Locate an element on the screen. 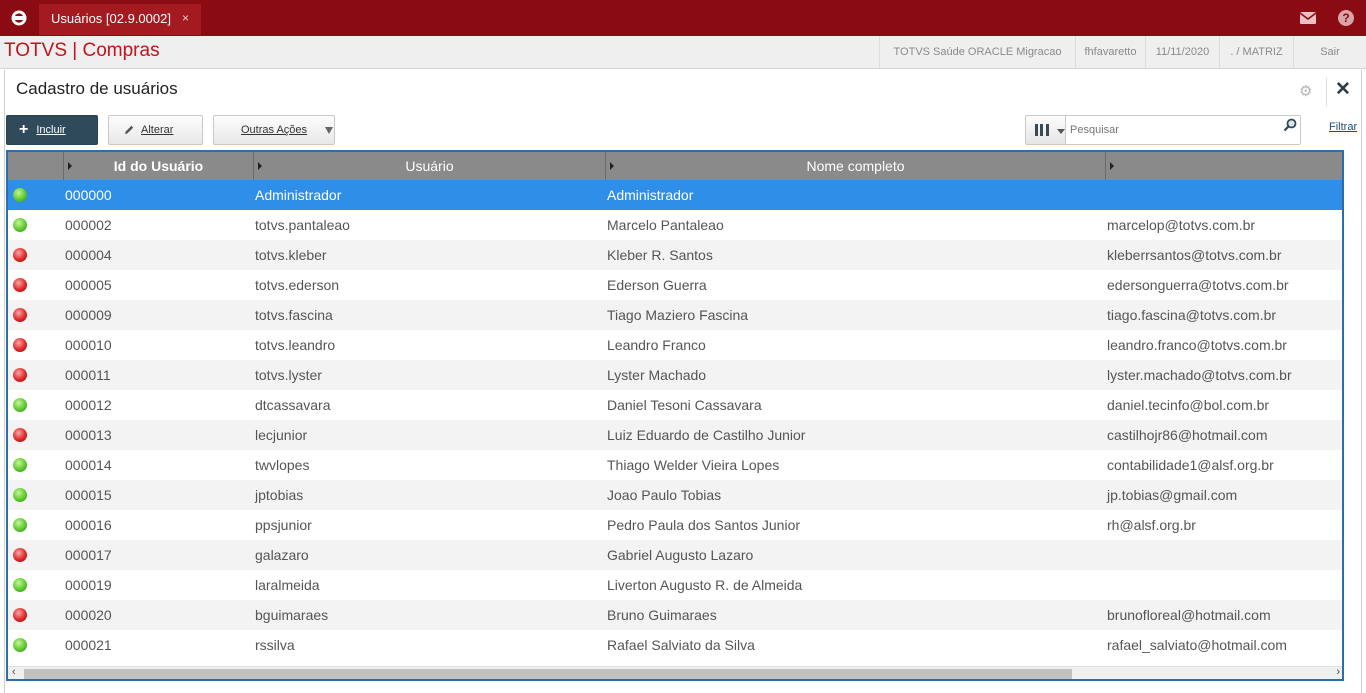  user-id-cell: 000021 is located at coordinates (88, 645).